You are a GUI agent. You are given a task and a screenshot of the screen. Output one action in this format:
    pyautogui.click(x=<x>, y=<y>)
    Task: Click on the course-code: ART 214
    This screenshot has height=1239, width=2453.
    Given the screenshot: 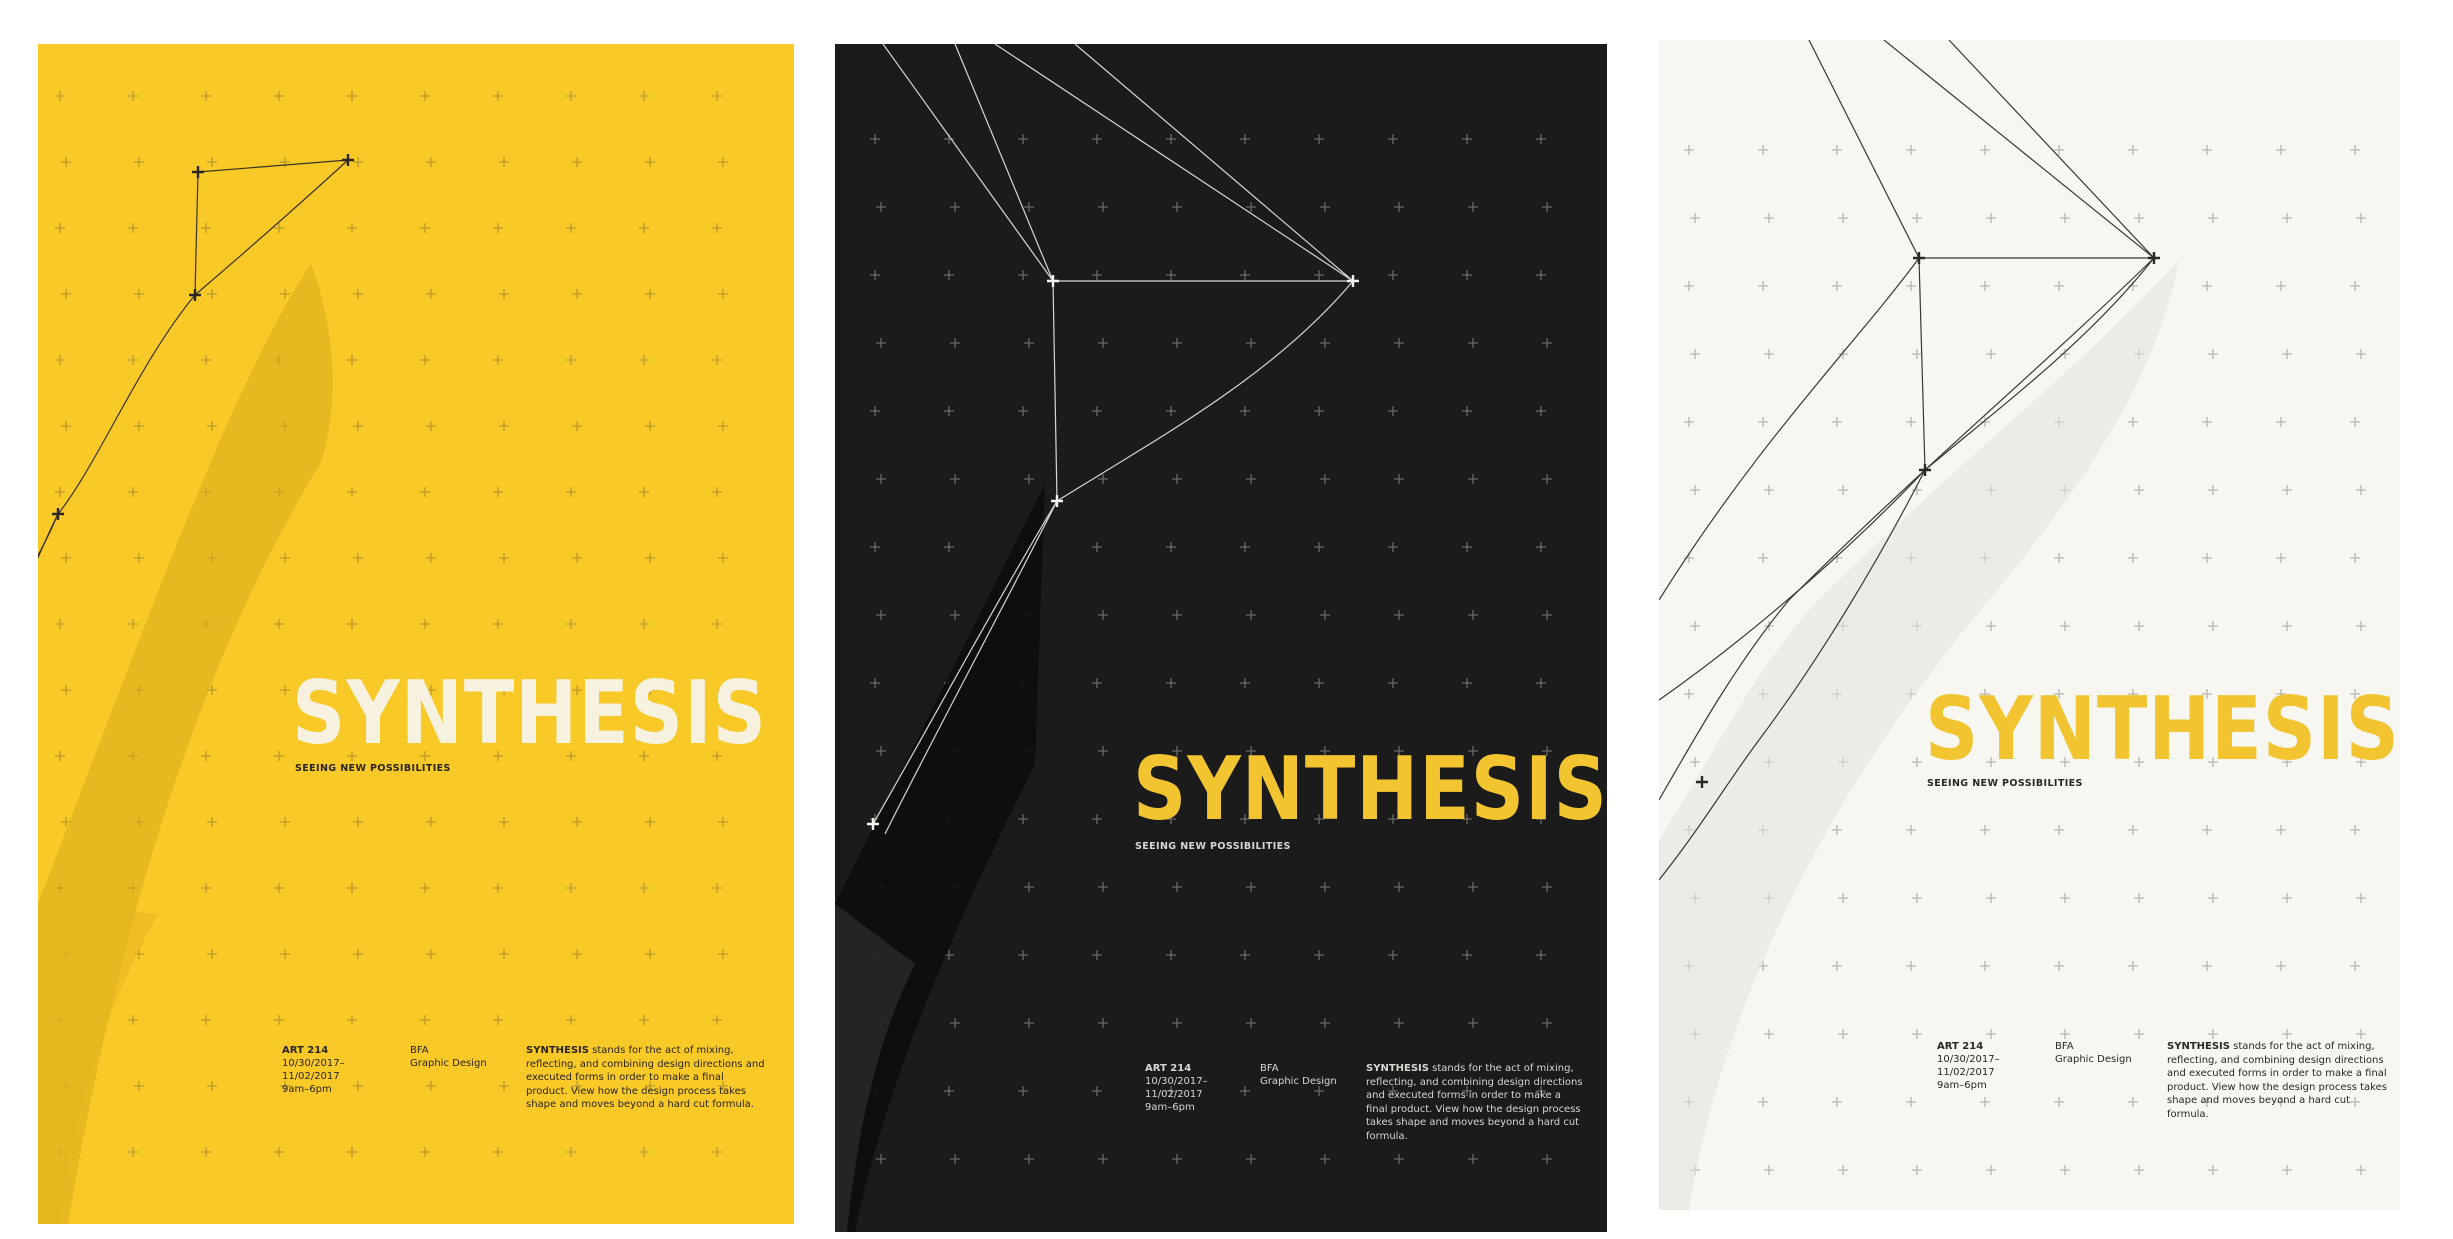 What is the action you would take?
    pyautogui.click(x=1960, y=1046)
    